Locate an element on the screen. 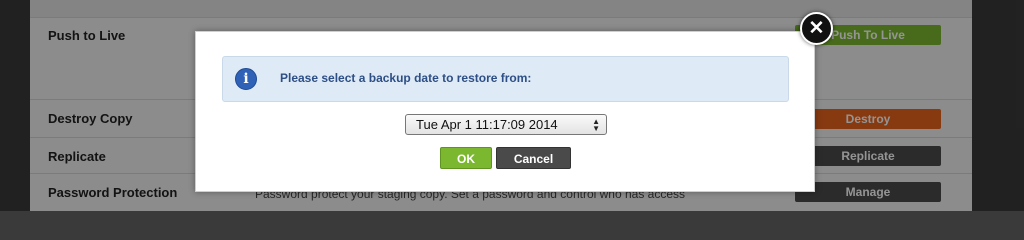 The image size is (1024, 240). ok-button: OK is located at coordinates (466, 158).